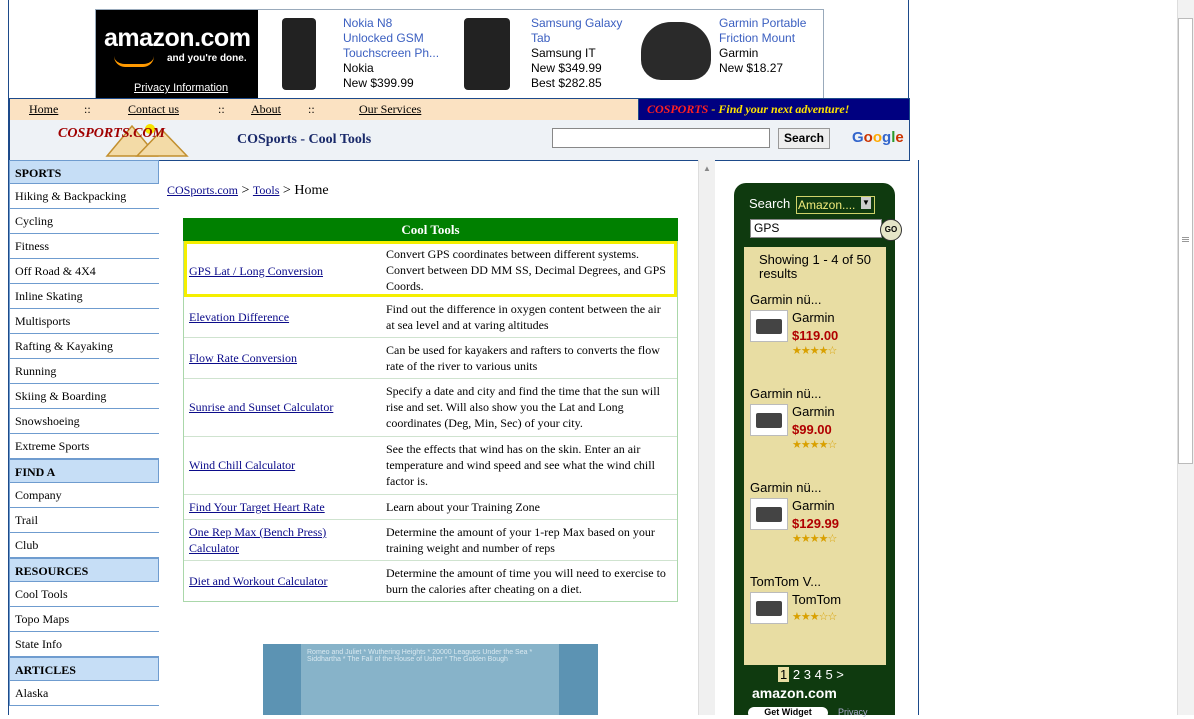 The image size is (1194, 719). I want to click on sidebar-item-fitness: Fitness, so click(84, 246).